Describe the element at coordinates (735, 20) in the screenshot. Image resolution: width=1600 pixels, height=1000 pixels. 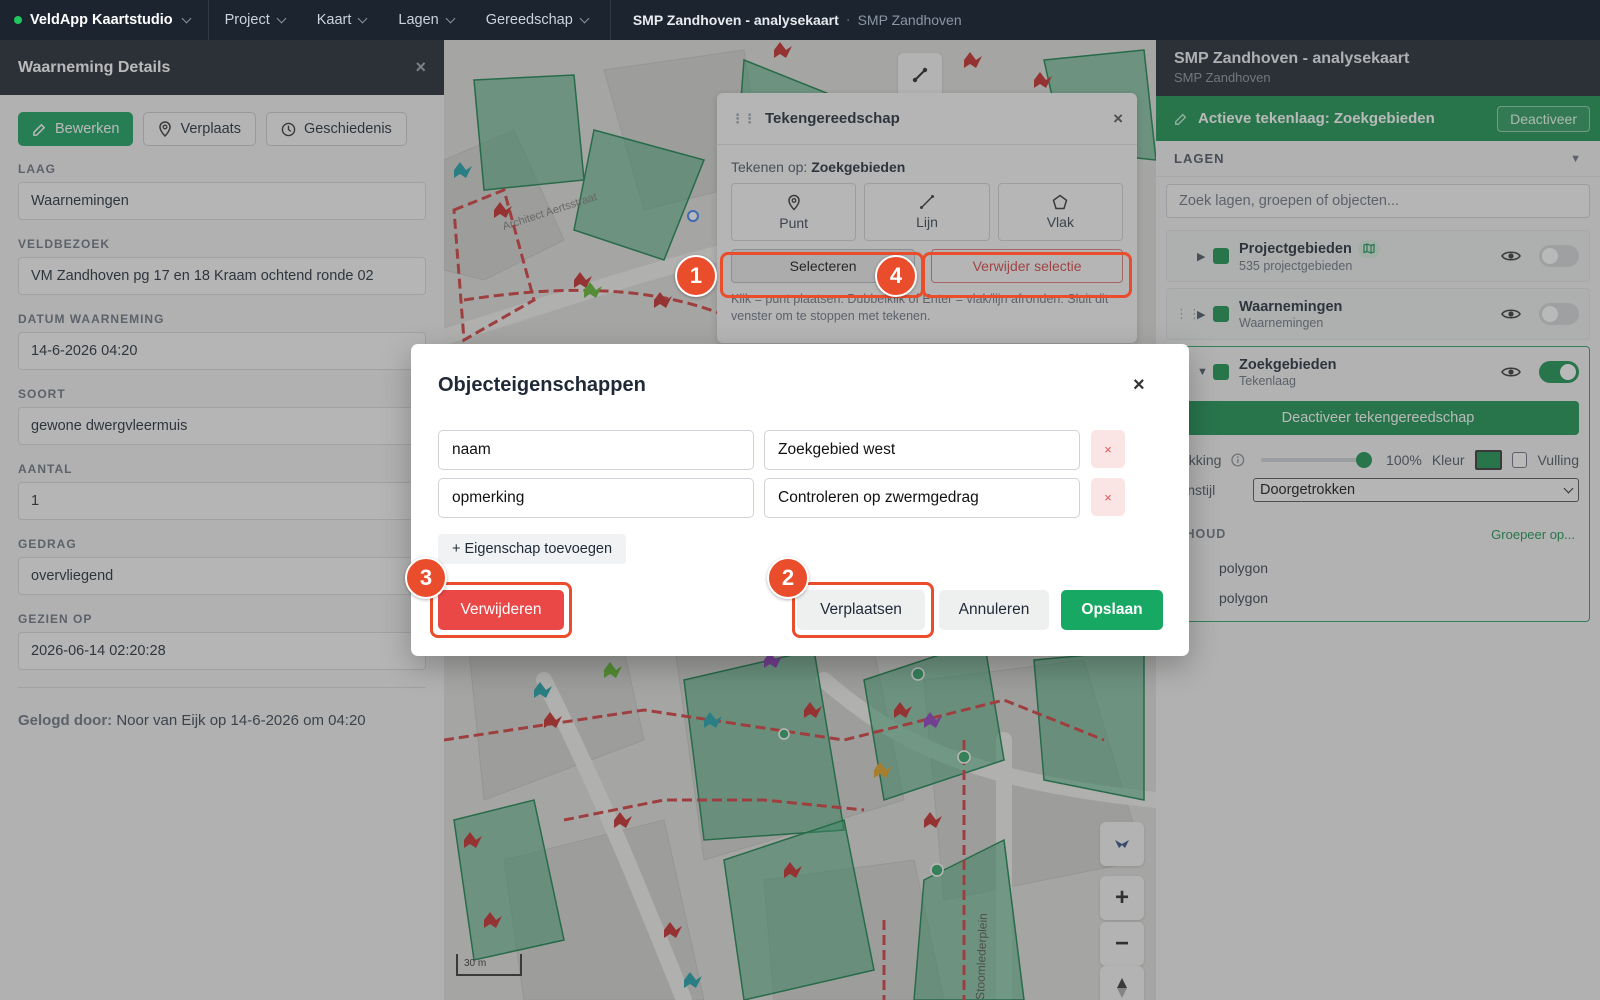
I see `project-title: SMP Zandhoven - analysekaart` at that location.